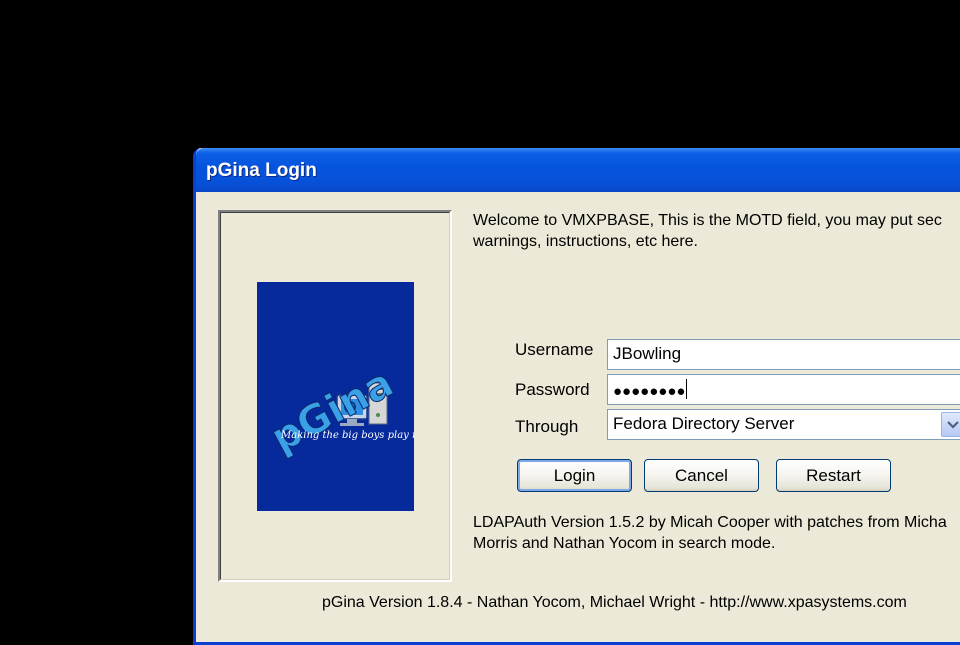  I want to click on logo-tagline: Making the big boys play nice!, so click(347, 435).